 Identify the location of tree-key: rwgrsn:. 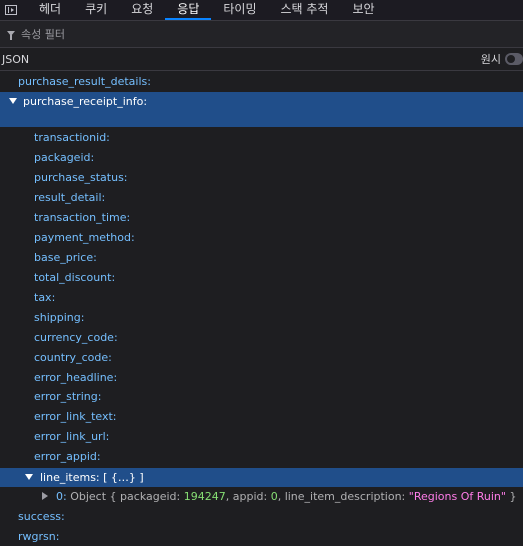
(39, 536).